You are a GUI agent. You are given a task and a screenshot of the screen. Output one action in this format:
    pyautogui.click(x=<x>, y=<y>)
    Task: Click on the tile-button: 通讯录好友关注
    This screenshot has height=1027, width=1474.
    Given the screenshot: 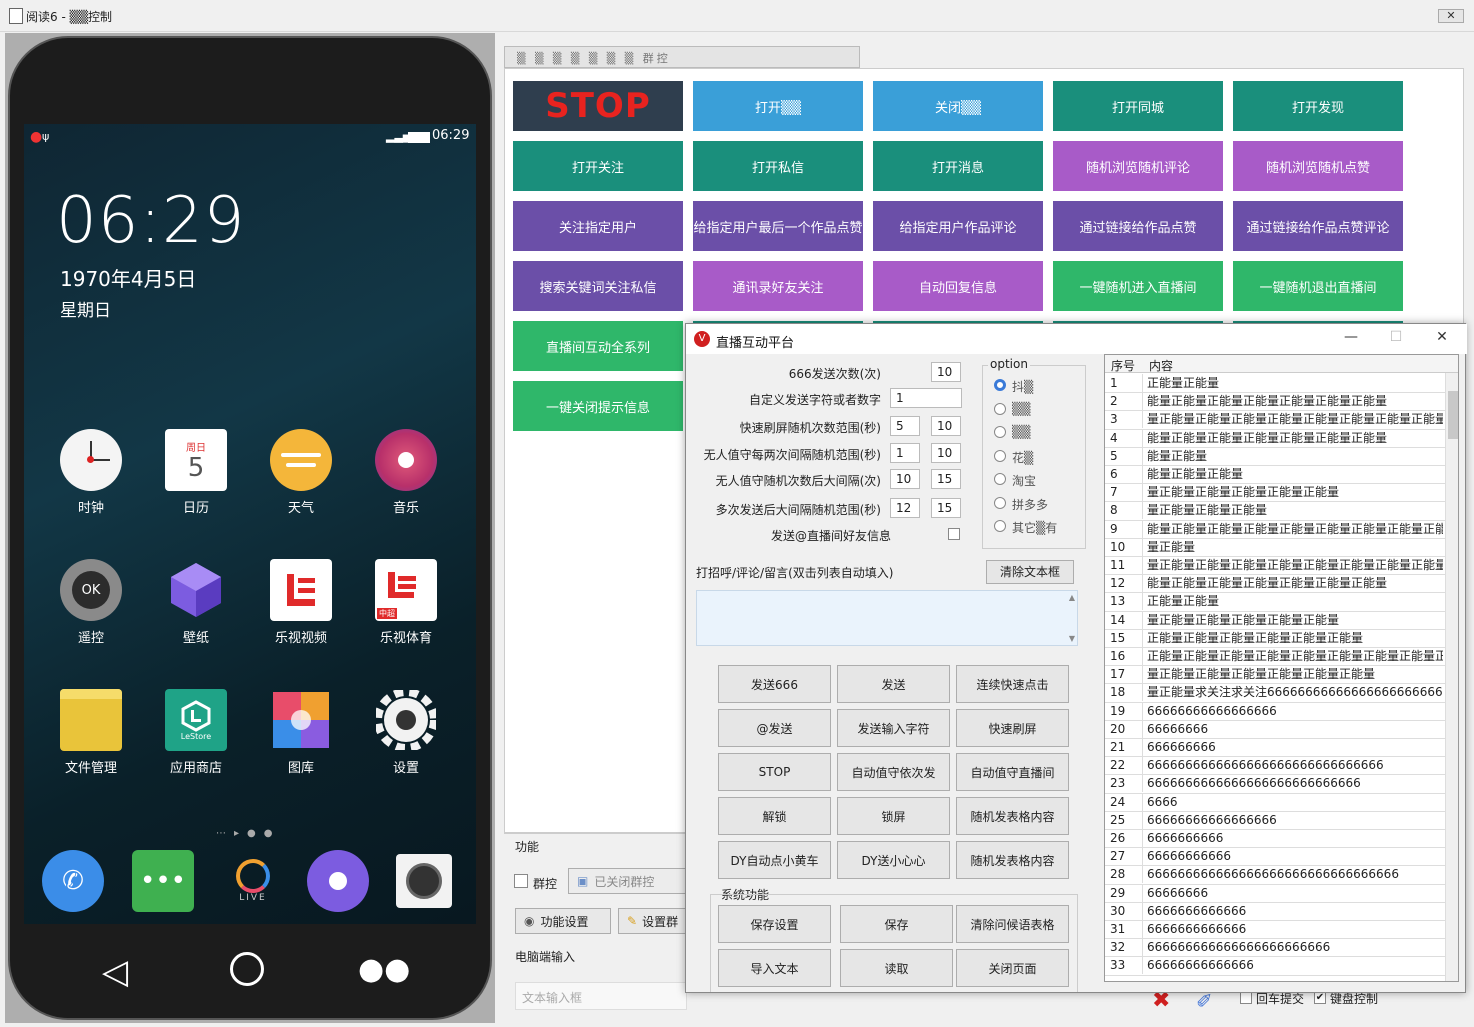 What is the action you would take?
    pyautogui.click(x=778, y=286)
    